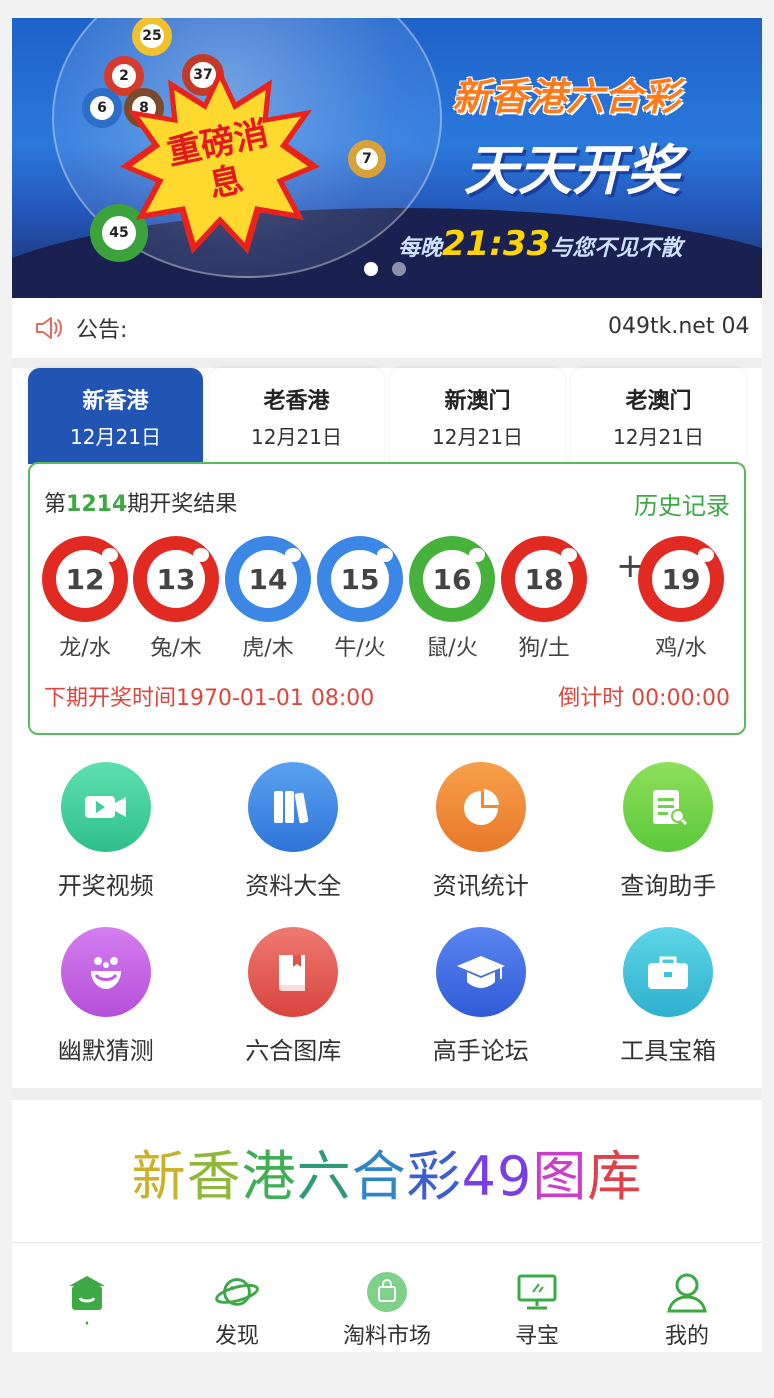  What do you see at coordinates (49, 328) in the screenshot?
I see `speaker-icon` at bounding box center [49, 328].